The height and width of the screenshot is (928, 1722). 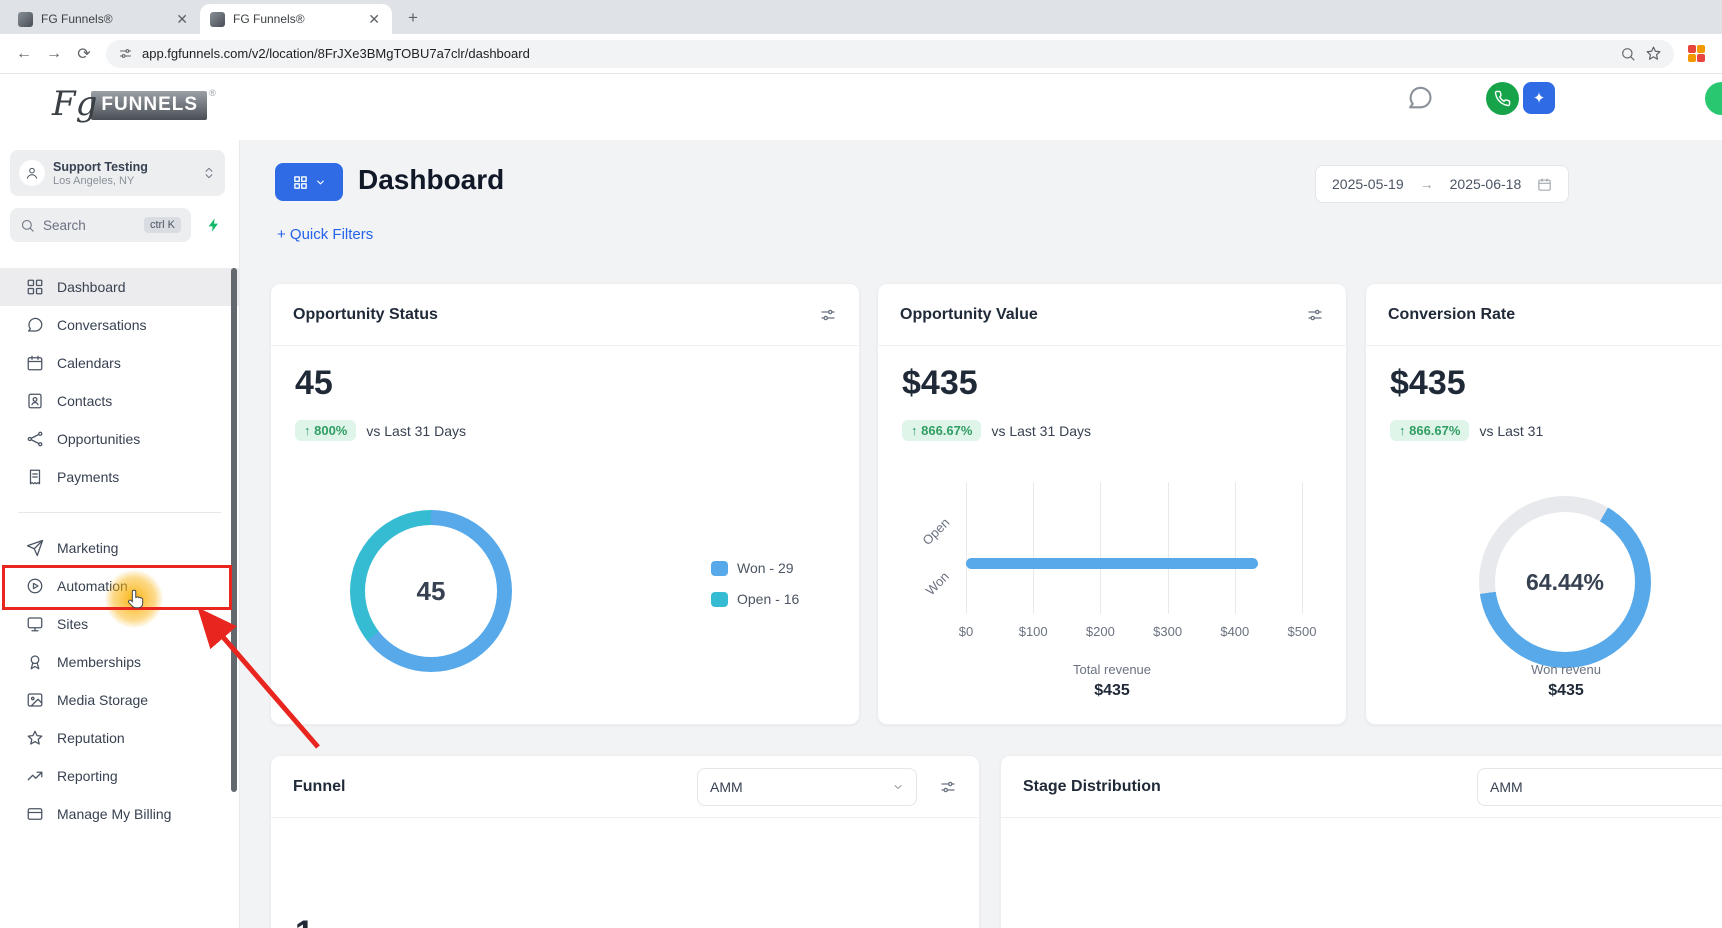 I want to click on arrow-right-icon: →, so click(x=1426, y=184).